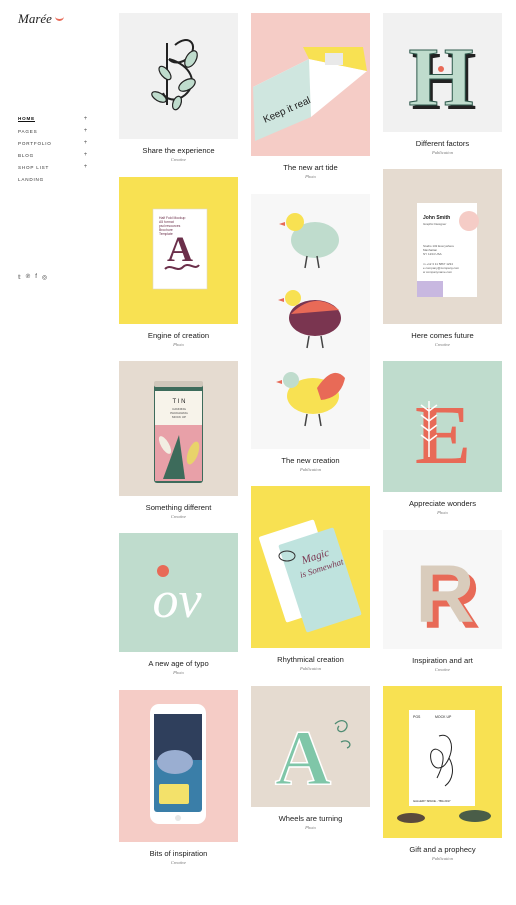  I want to click on poster-mockup-illustration: PGS MOCK UP GALLERY SPACE - TBA 2017, so click(444, 766).